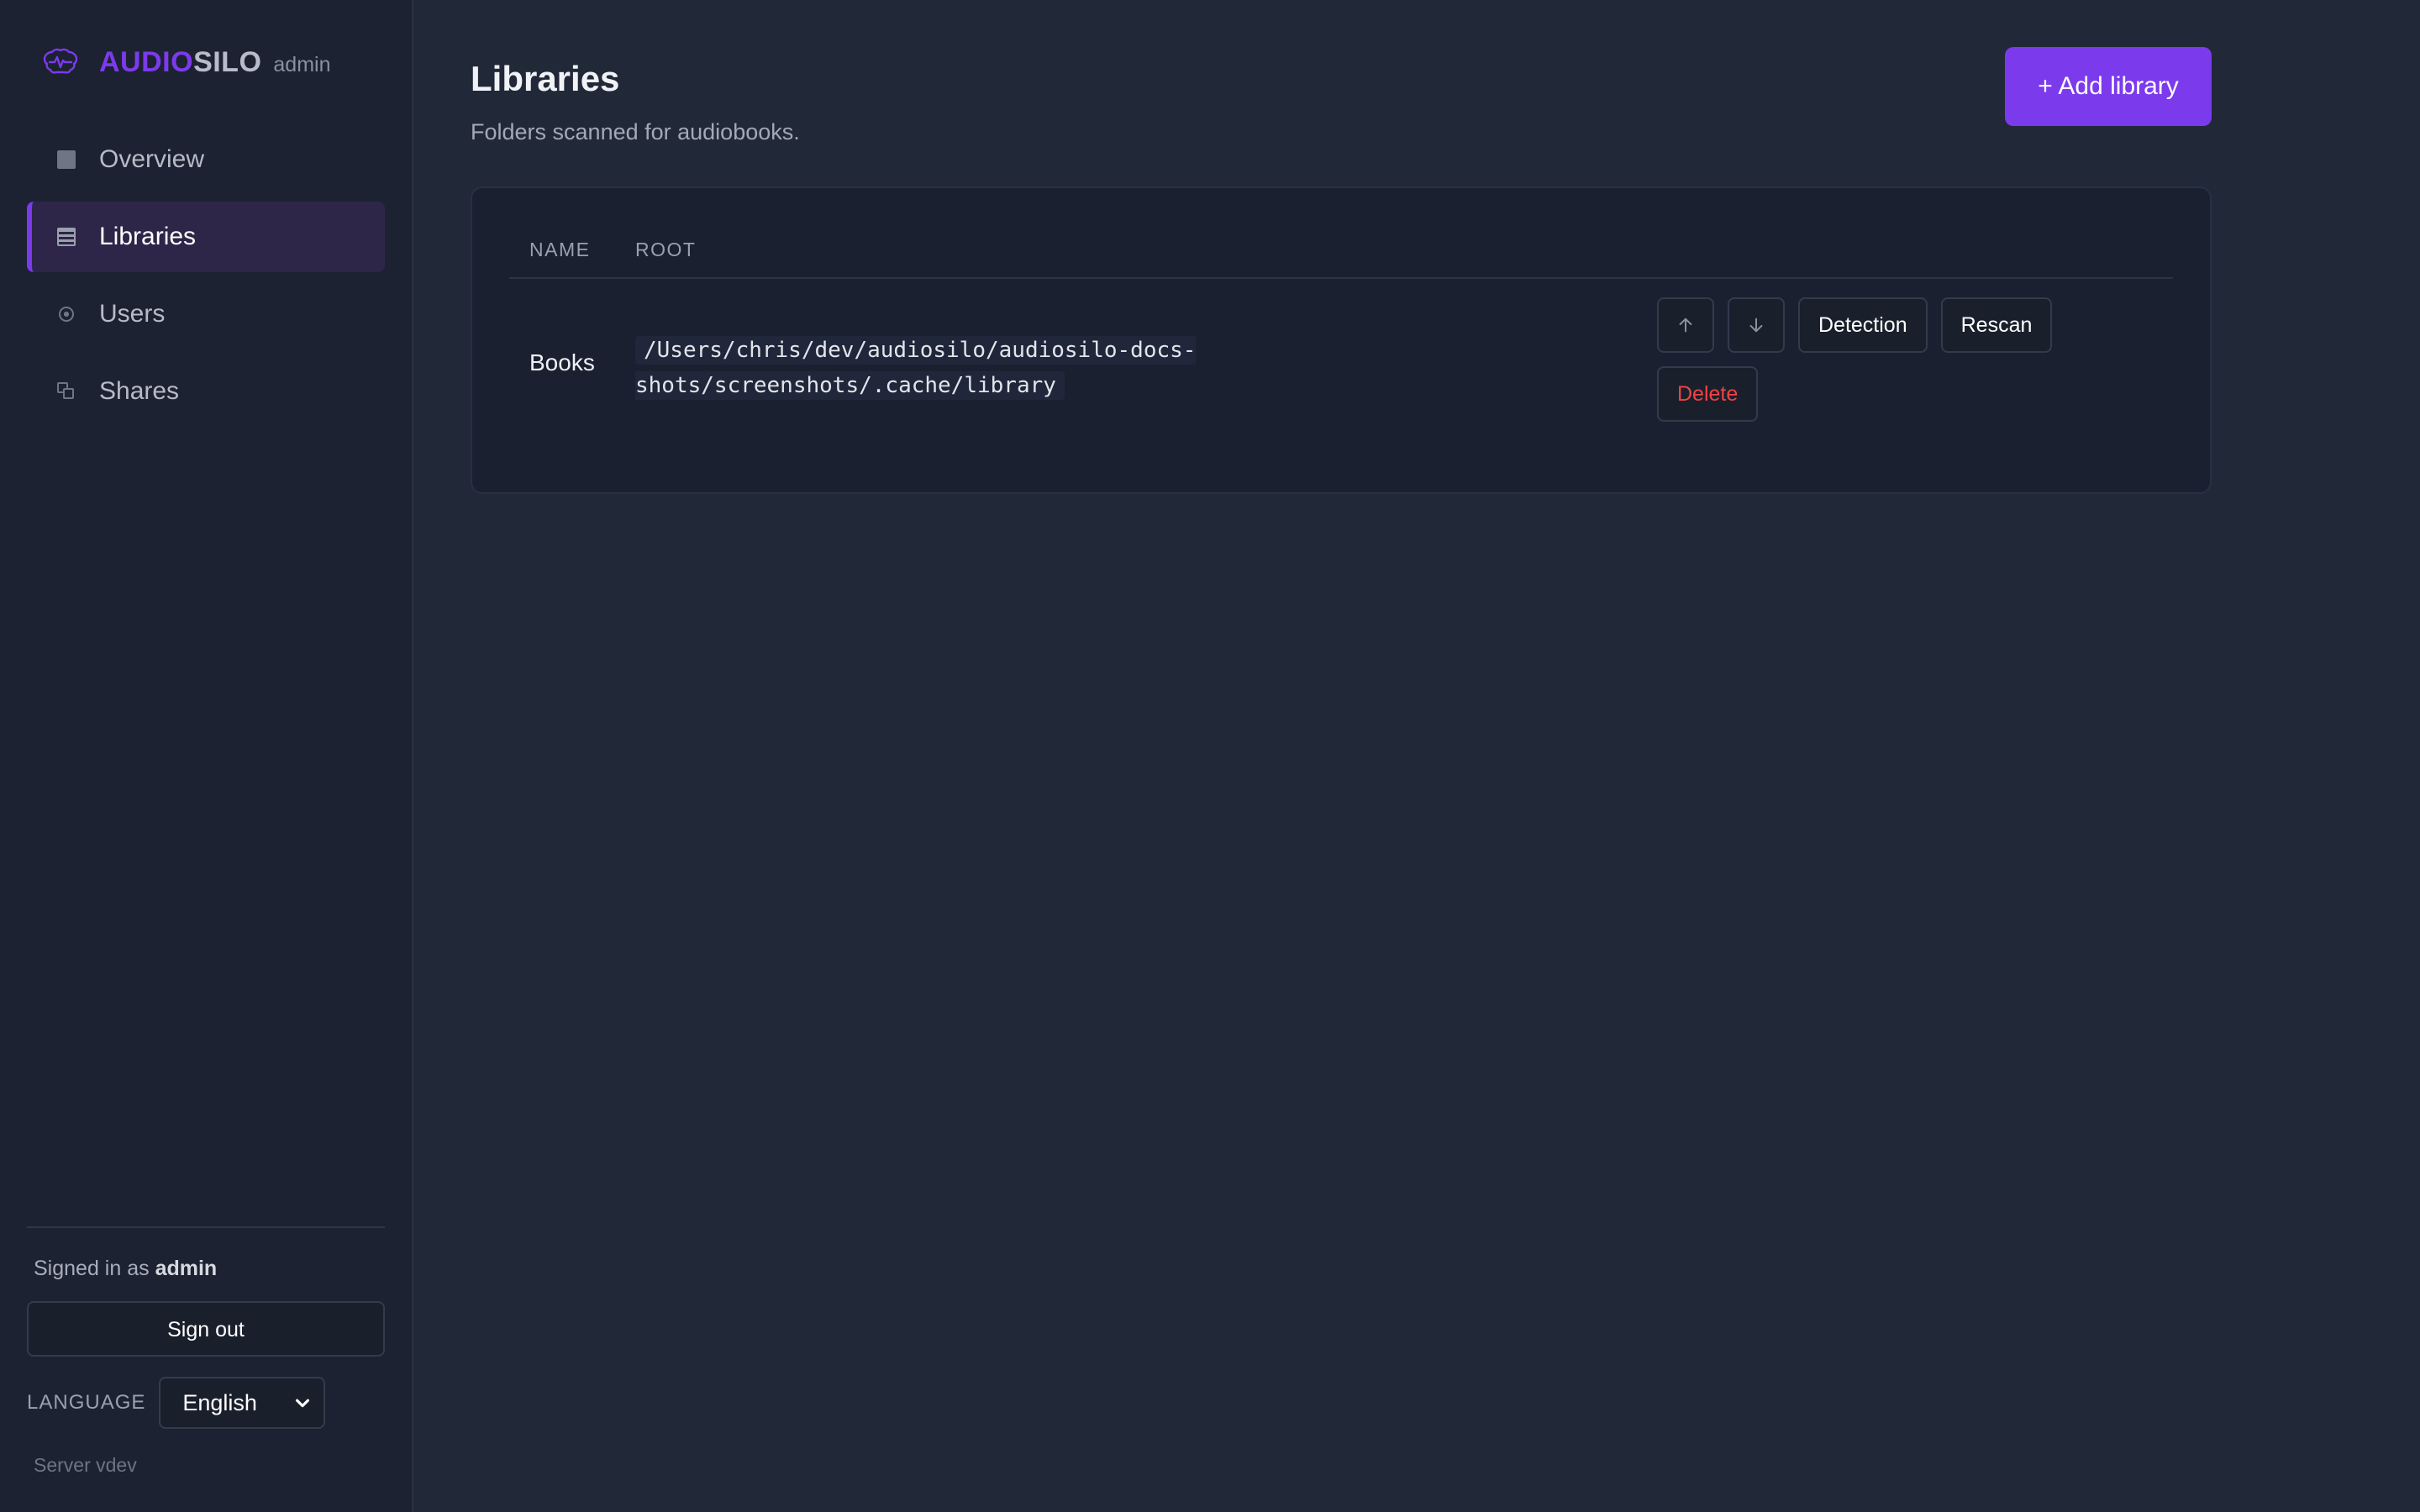 This screenshot has height=1512, width=2420. I want to click on language-select-value: English, so click(219, 1402).